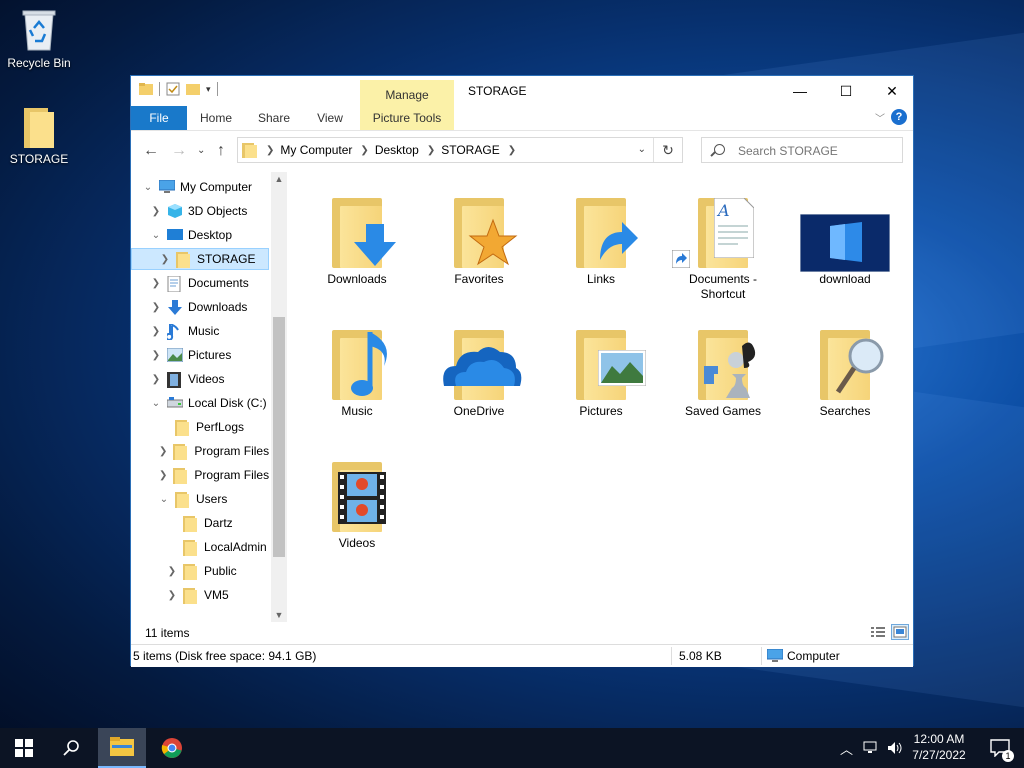 The image size is (1024, 768). I want to click on desktop-storage-folder: STORAGE, so click(39, 137).